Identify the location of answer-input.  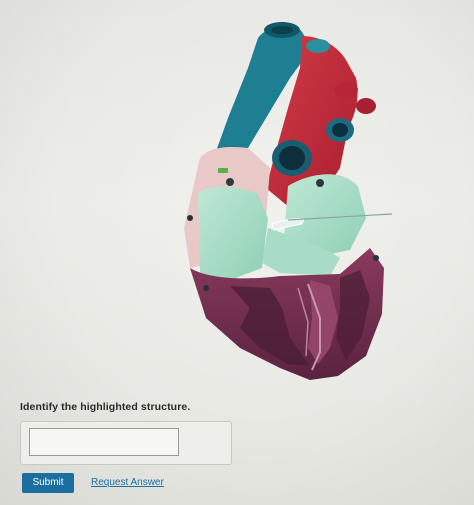
(104, 442).